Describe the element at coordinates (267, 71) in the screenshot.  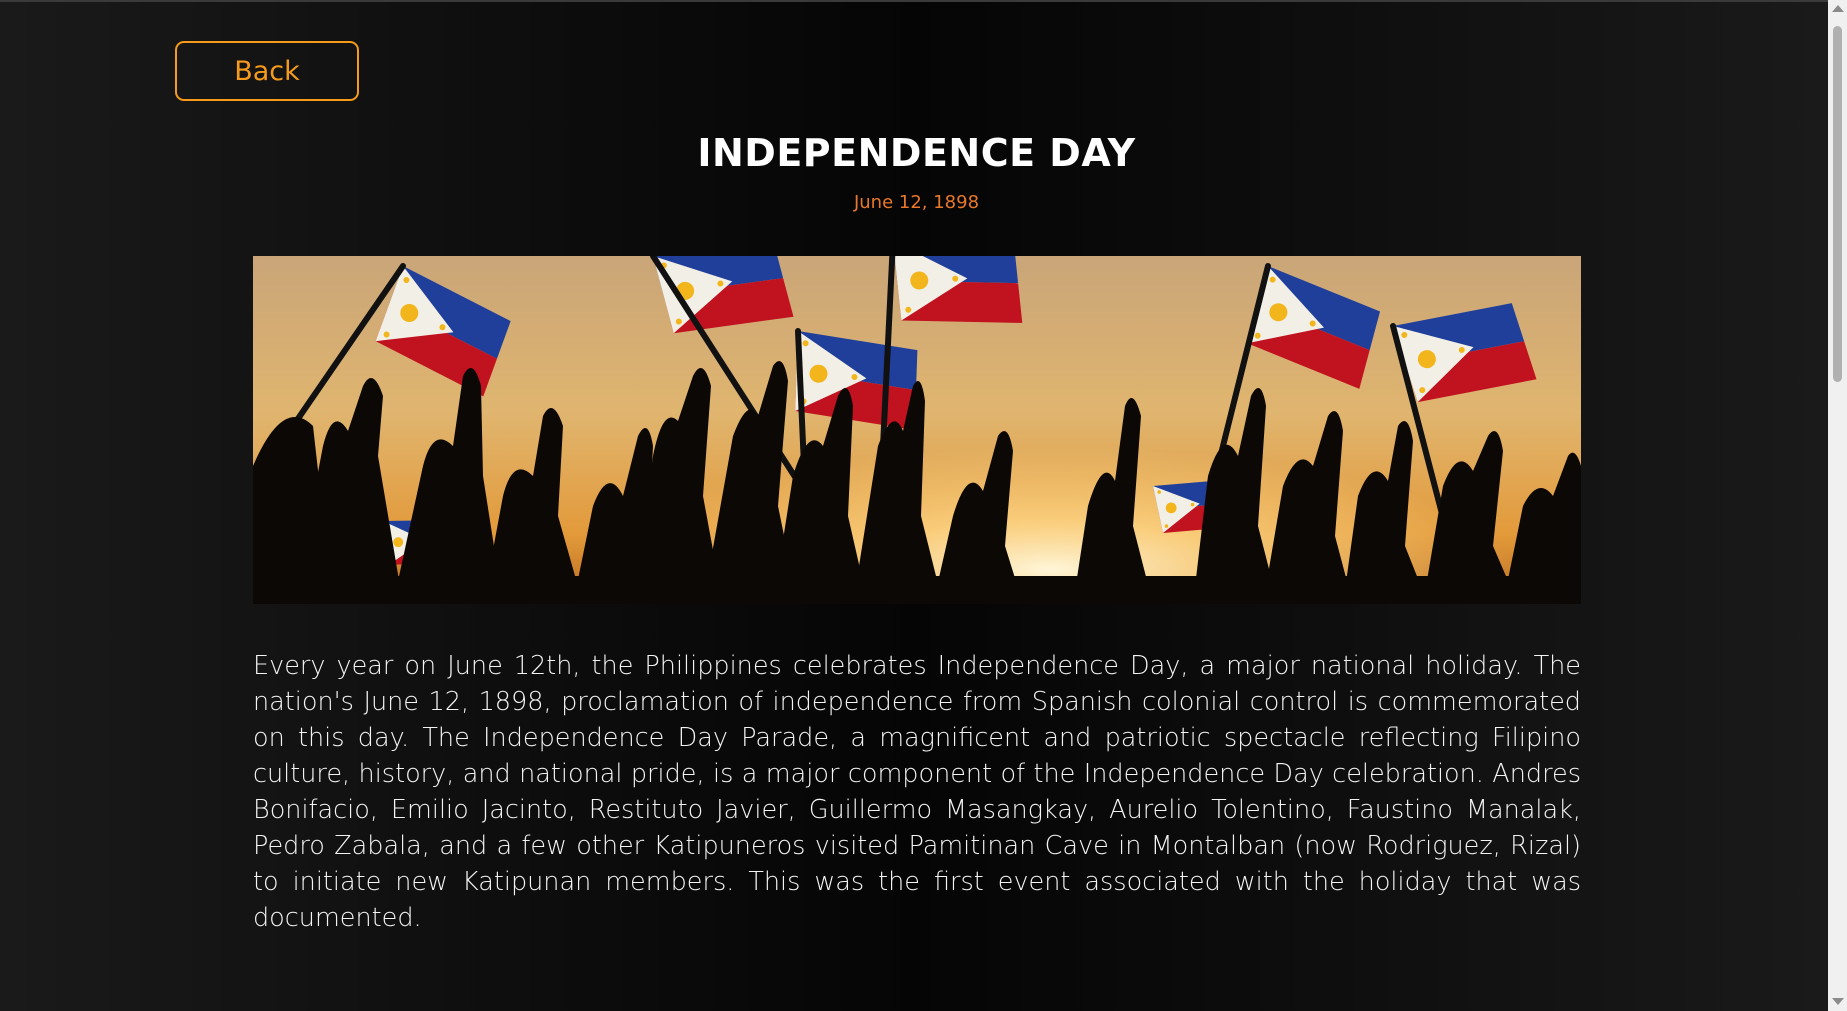
I see `back-button: Back` at that location.